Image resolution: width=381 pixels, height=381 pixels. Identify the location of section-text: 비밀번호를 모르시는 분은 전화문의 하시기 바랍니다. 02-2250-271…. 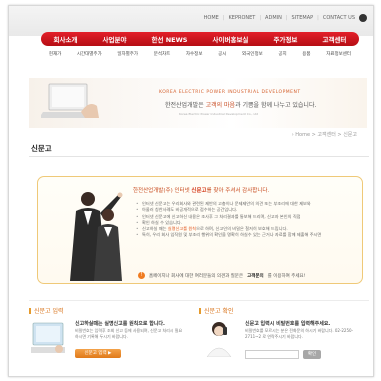
(299, 333).